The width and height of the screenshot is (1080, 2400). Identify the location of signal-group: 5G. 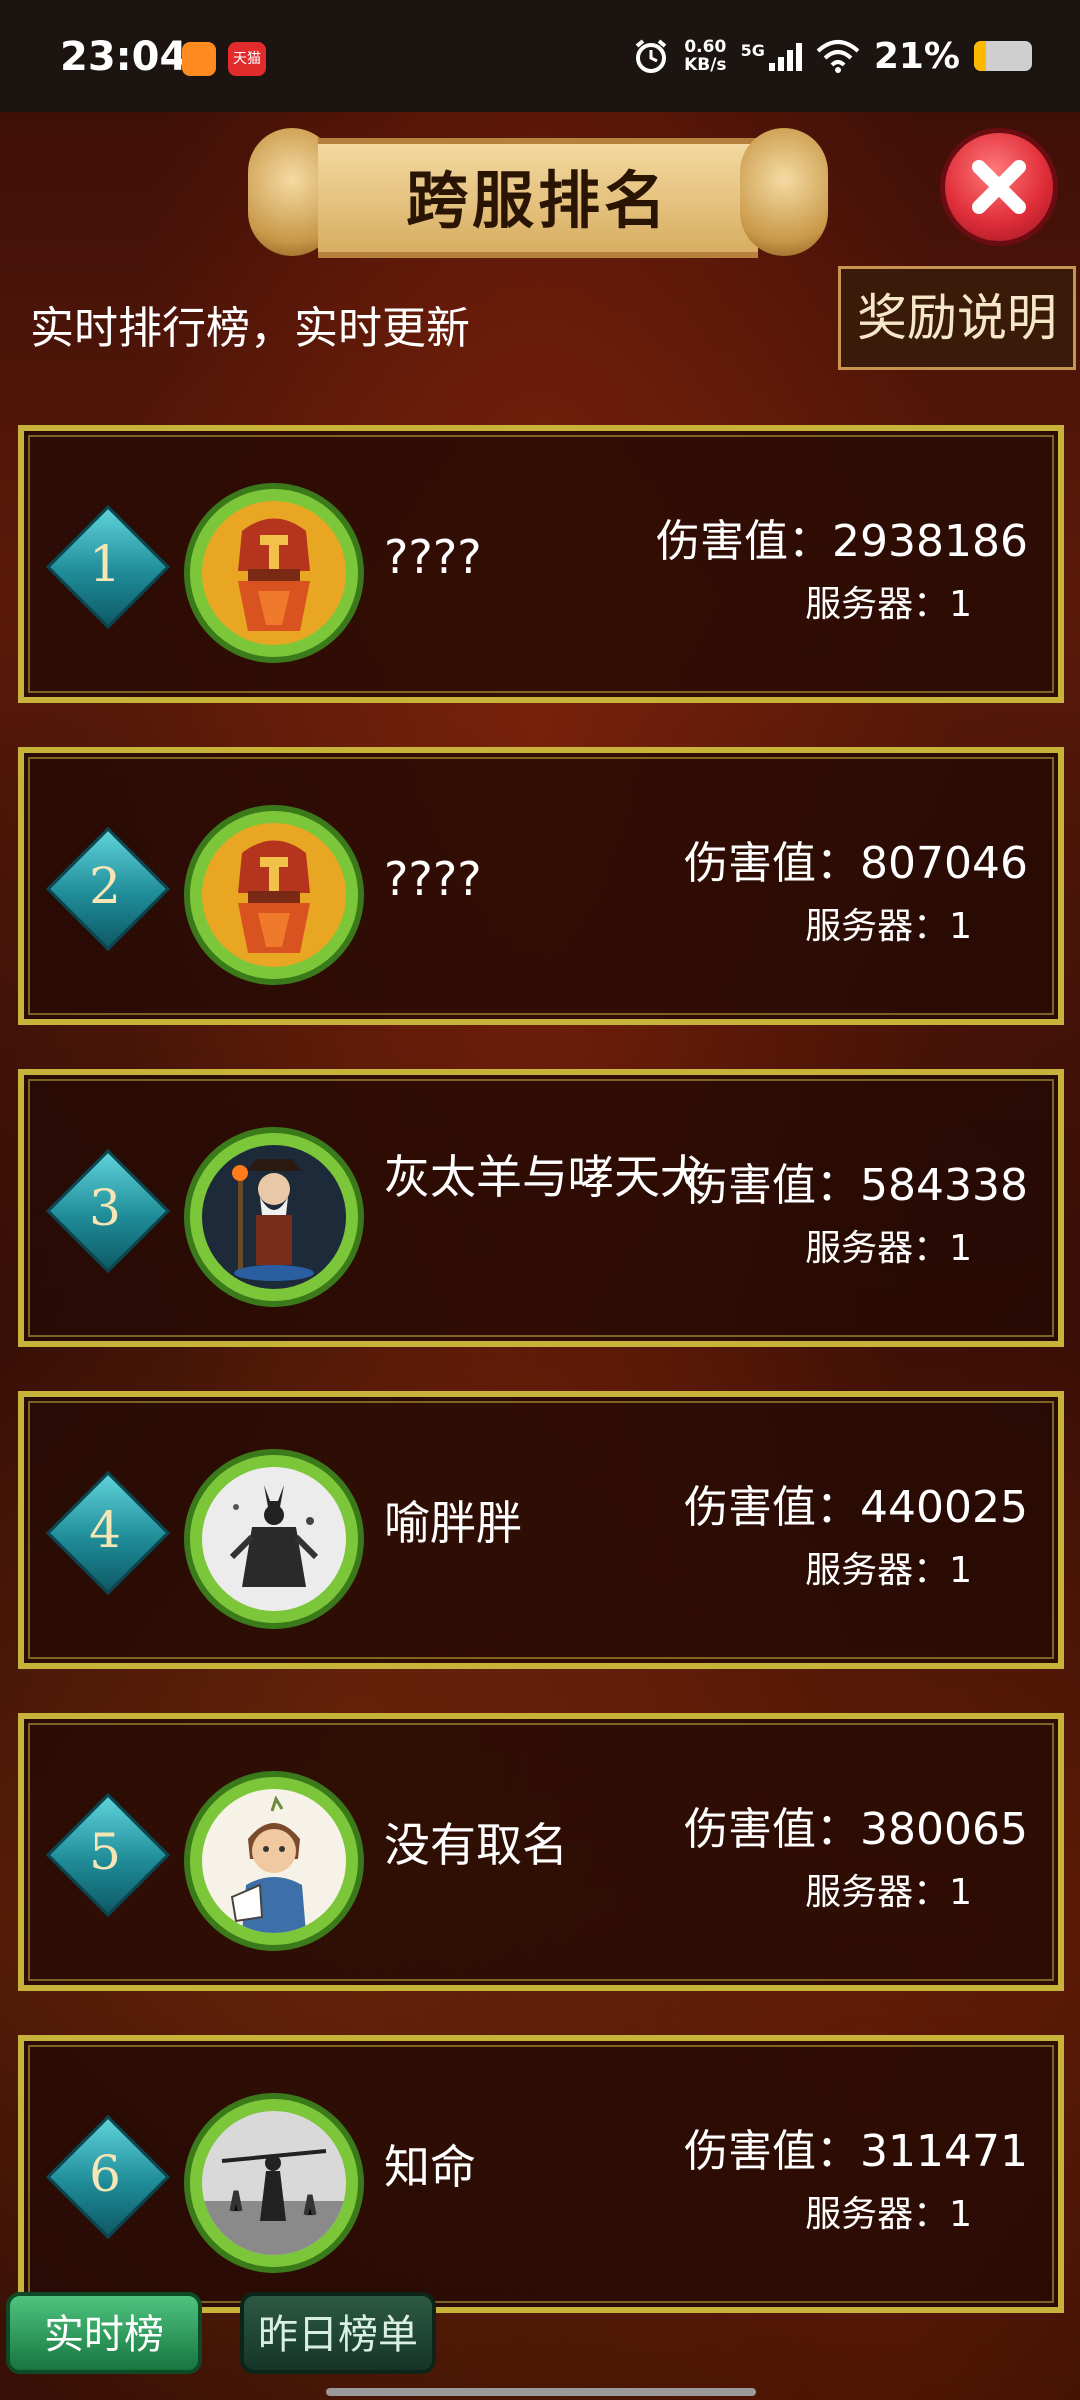
(771, 56).